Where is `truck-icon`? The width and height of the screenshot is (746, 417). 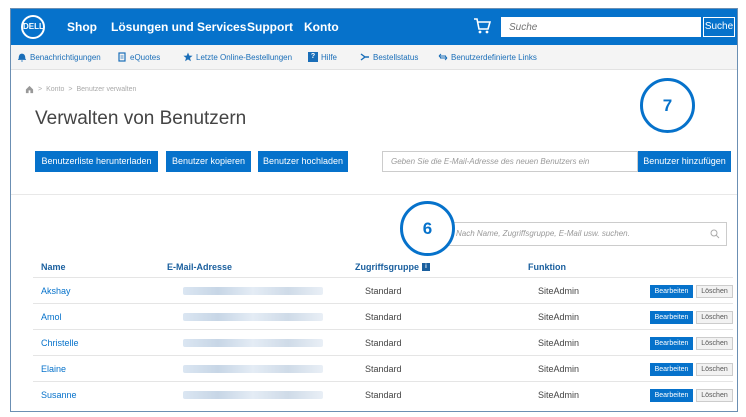 truck-icon is located at coordinates (364, 57).